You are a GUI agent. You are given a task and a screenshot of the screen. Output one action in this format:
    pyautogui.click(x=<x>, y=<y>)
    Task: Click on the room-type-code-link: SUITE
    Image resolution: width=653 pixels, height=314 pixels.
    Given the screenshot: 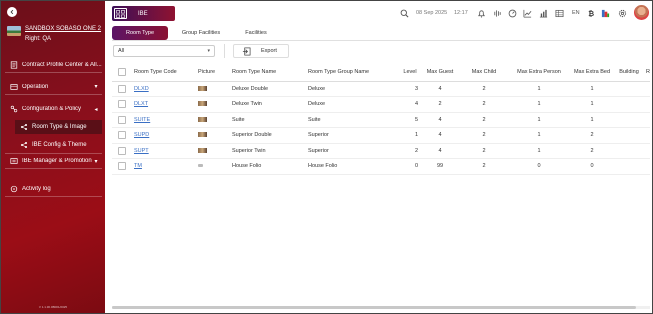 What is the action you would take?
    pyautogui.click(x=142, y=120)
    